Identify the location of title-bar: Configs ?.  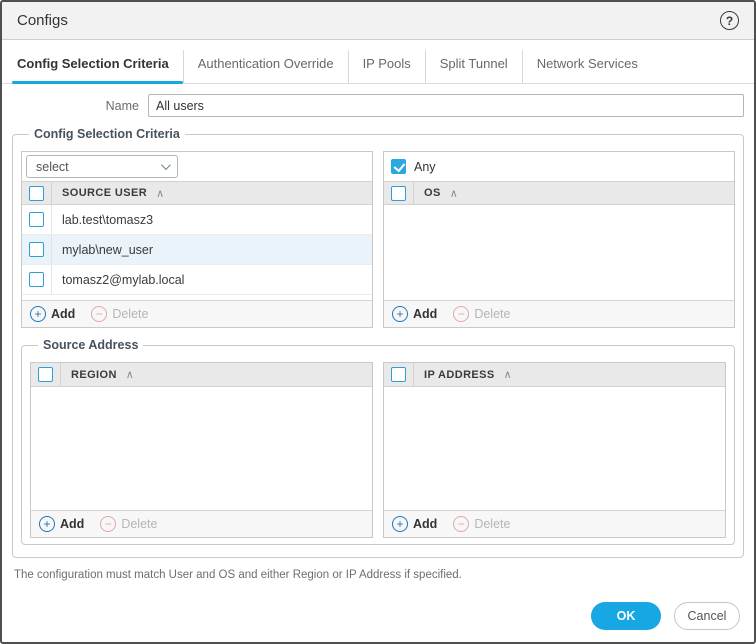
(378, 21).